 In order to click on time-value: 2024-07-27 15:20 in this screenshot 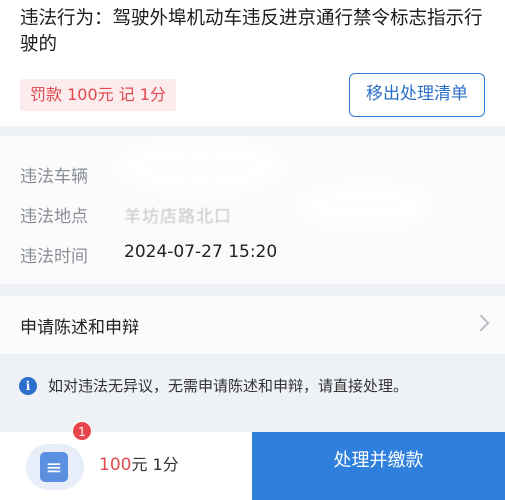, I will do `click(201, 252)`.